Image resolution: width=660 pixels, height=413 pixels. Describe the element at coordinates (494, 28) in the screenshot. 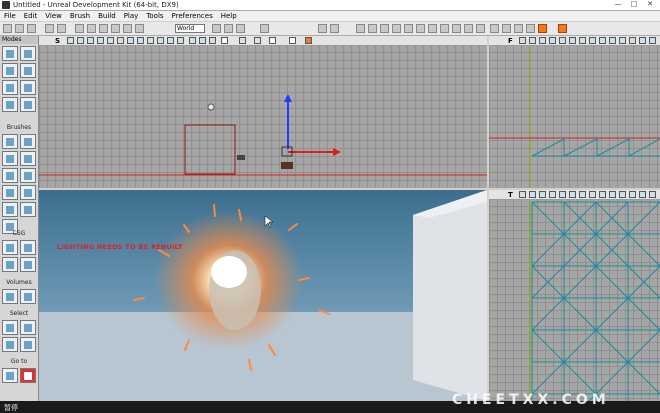

I see `lighting-icon` at that location.